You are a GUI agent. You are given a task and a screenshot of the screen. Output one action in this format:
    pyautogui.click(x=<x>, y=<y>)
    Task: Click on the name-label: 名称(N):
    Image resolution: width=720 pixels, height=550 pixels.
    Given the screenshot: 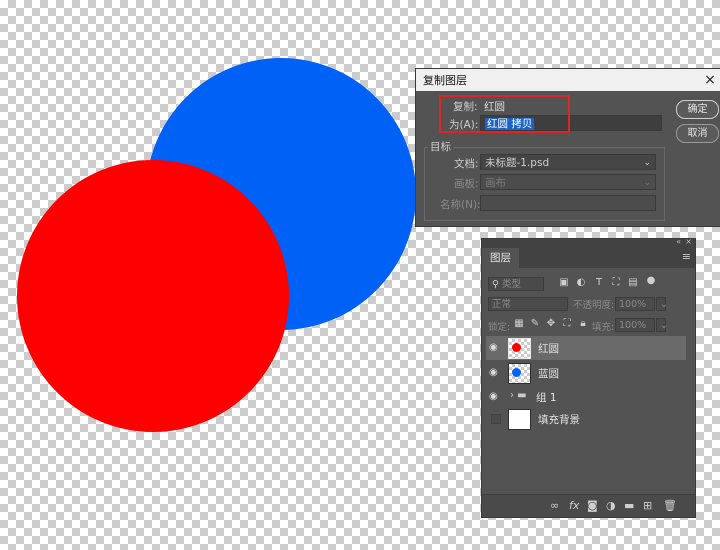 What is the action you would take?
    pyautogui.click(x=460, y=205)
    